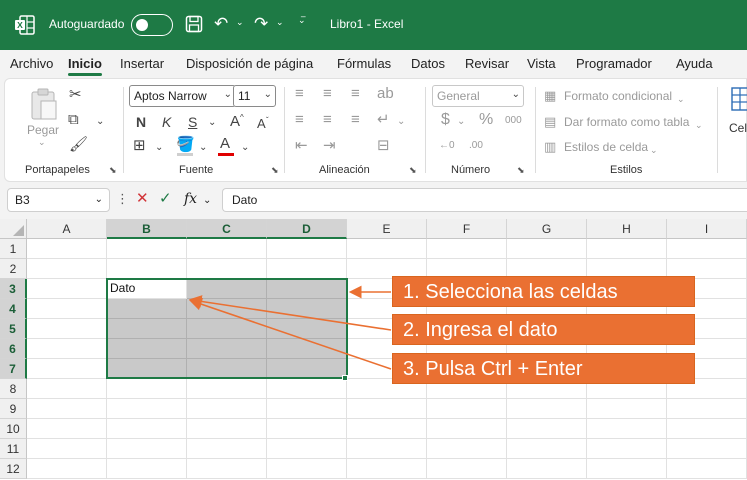 Image resolution: width=747 pixels, height=480 pixels. What do you see at coordinates (194, 24) in the screenshot?
I see `save-icon` at bounding box center [194, 24].